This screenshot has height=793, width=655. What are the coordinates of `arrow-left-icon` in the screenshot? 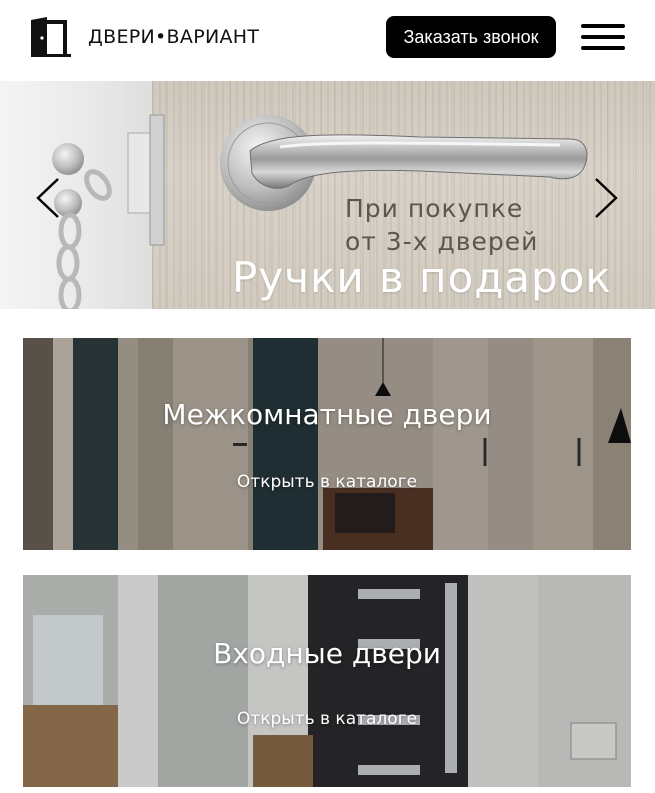 It's located at (48, 198).